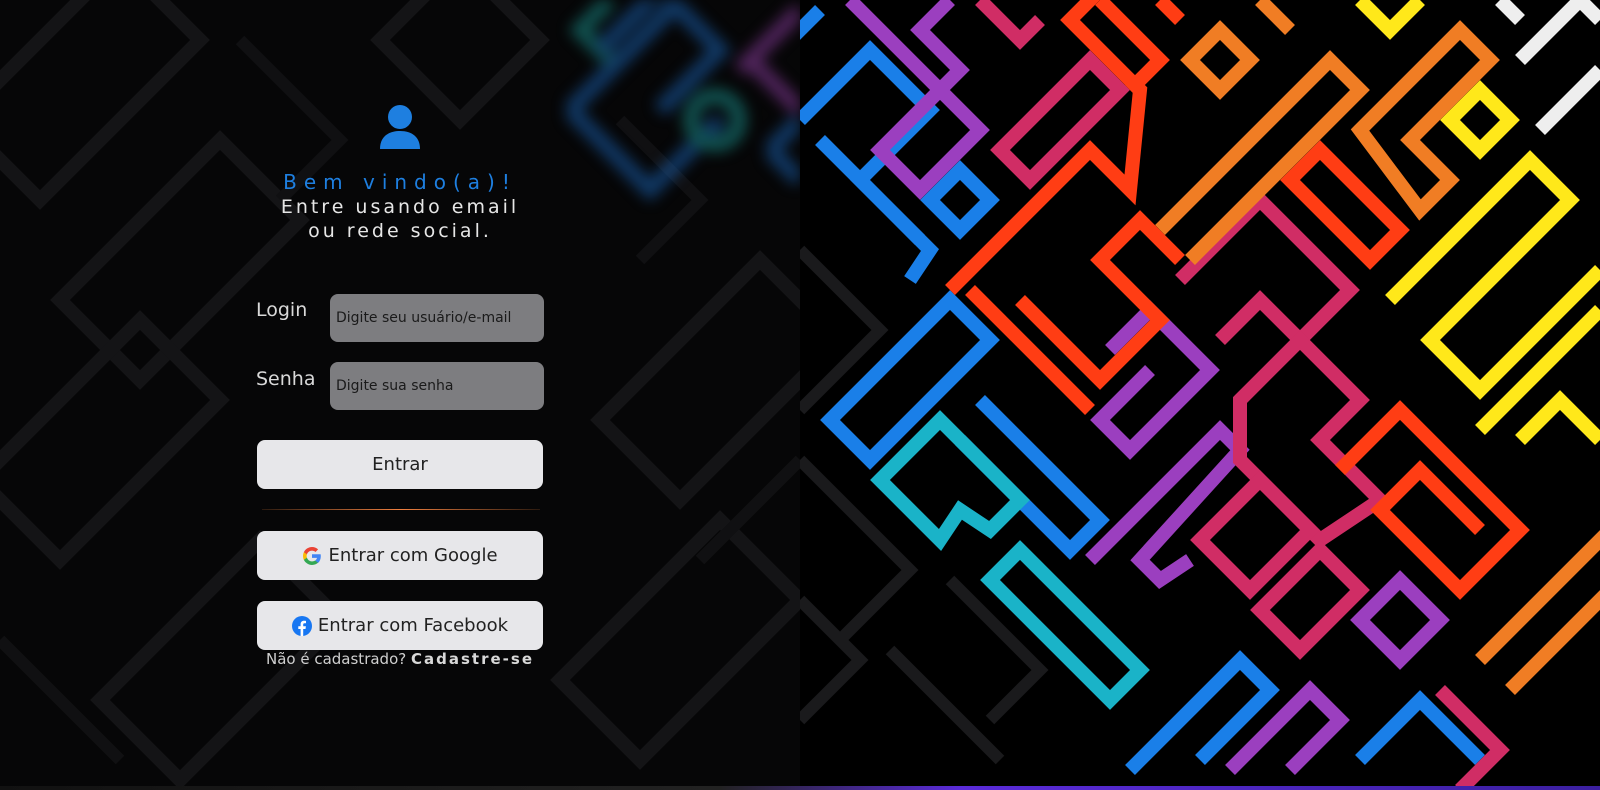 The image size is (1600, 790). I want to click on password-label: Senha, so click(286, 379).